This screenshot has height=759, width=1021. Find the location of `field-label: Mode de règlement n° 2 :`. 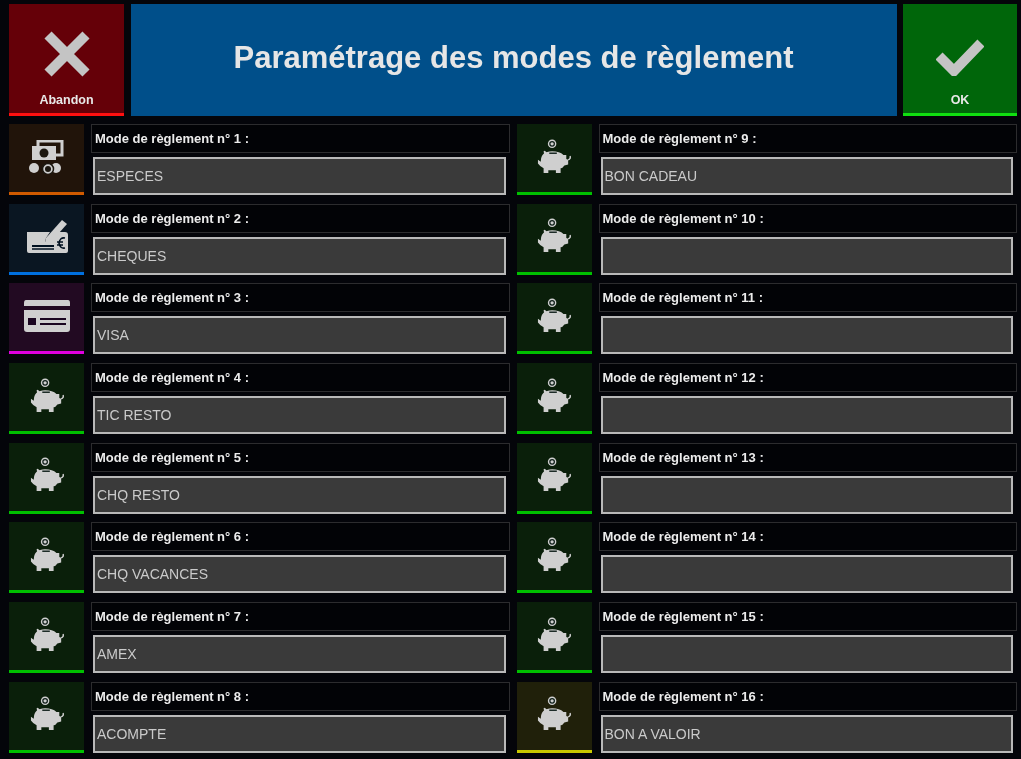

field-label: Mode de règlement n° 2 : is located at coordinates (300, 218).